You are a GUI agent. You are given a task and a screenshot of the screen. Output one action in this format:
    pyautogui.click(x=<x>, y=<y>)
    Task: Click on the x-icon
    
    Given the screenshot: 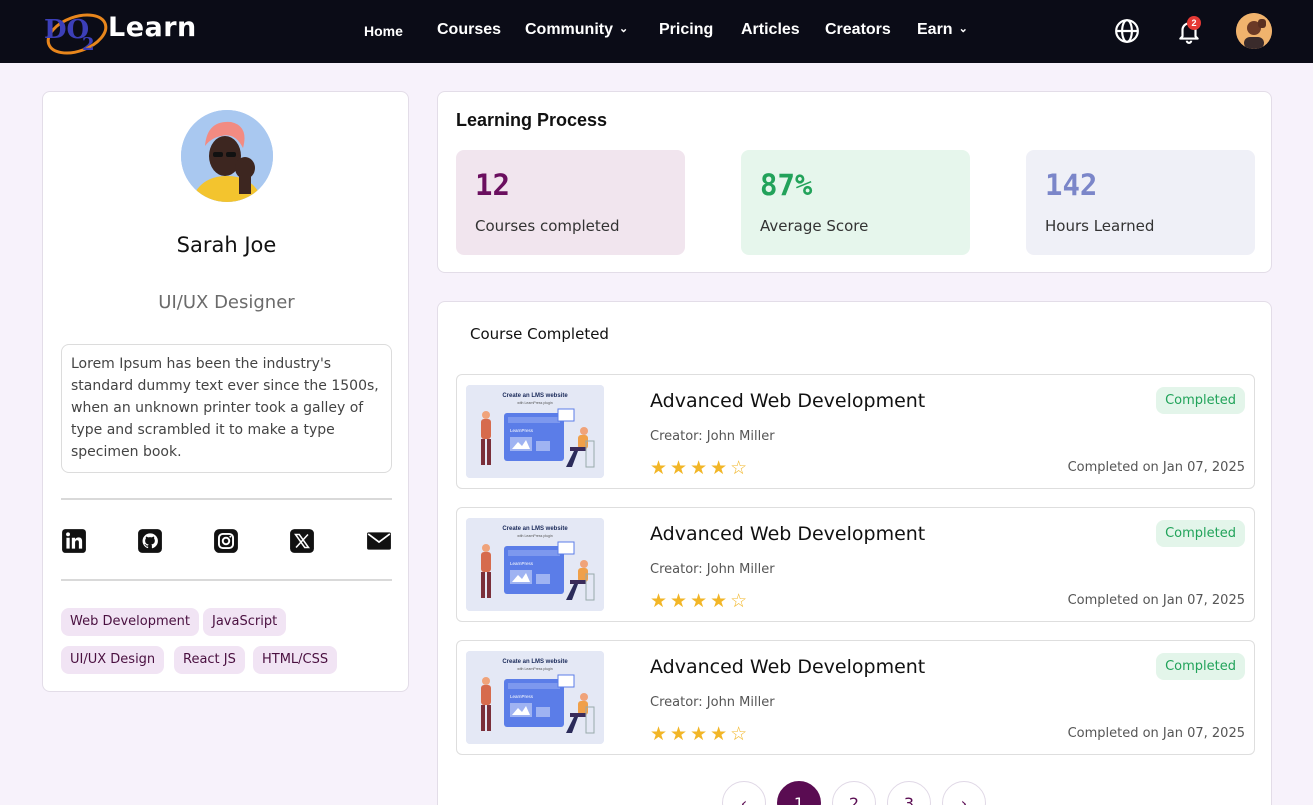 What is the action you would take?
    pyautogui.click(x=302, y=541)
    